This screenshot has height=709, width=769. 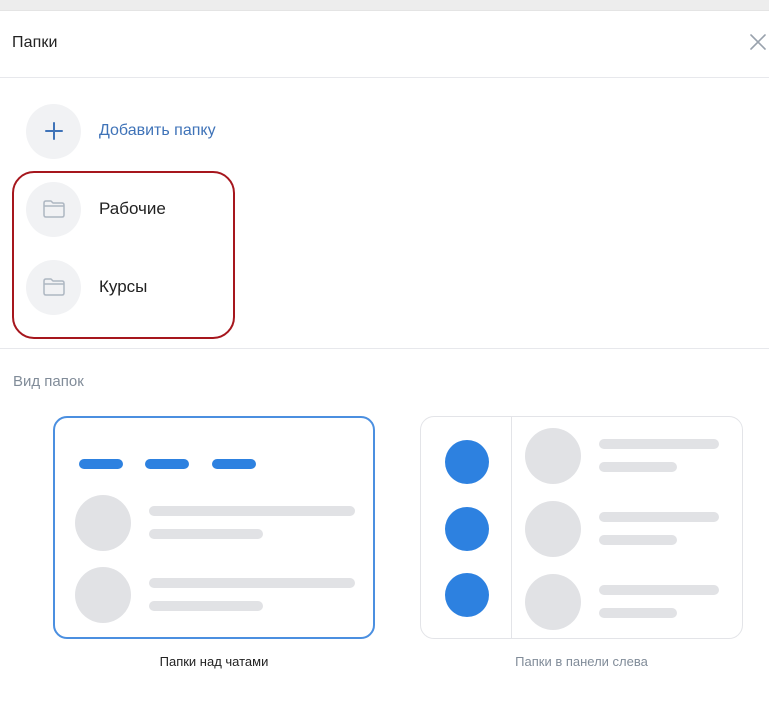 What do you see at coordinates (132, 208) in the screenshot?
I see `folder-label: Рабочие` at bounding box center [132, 208].